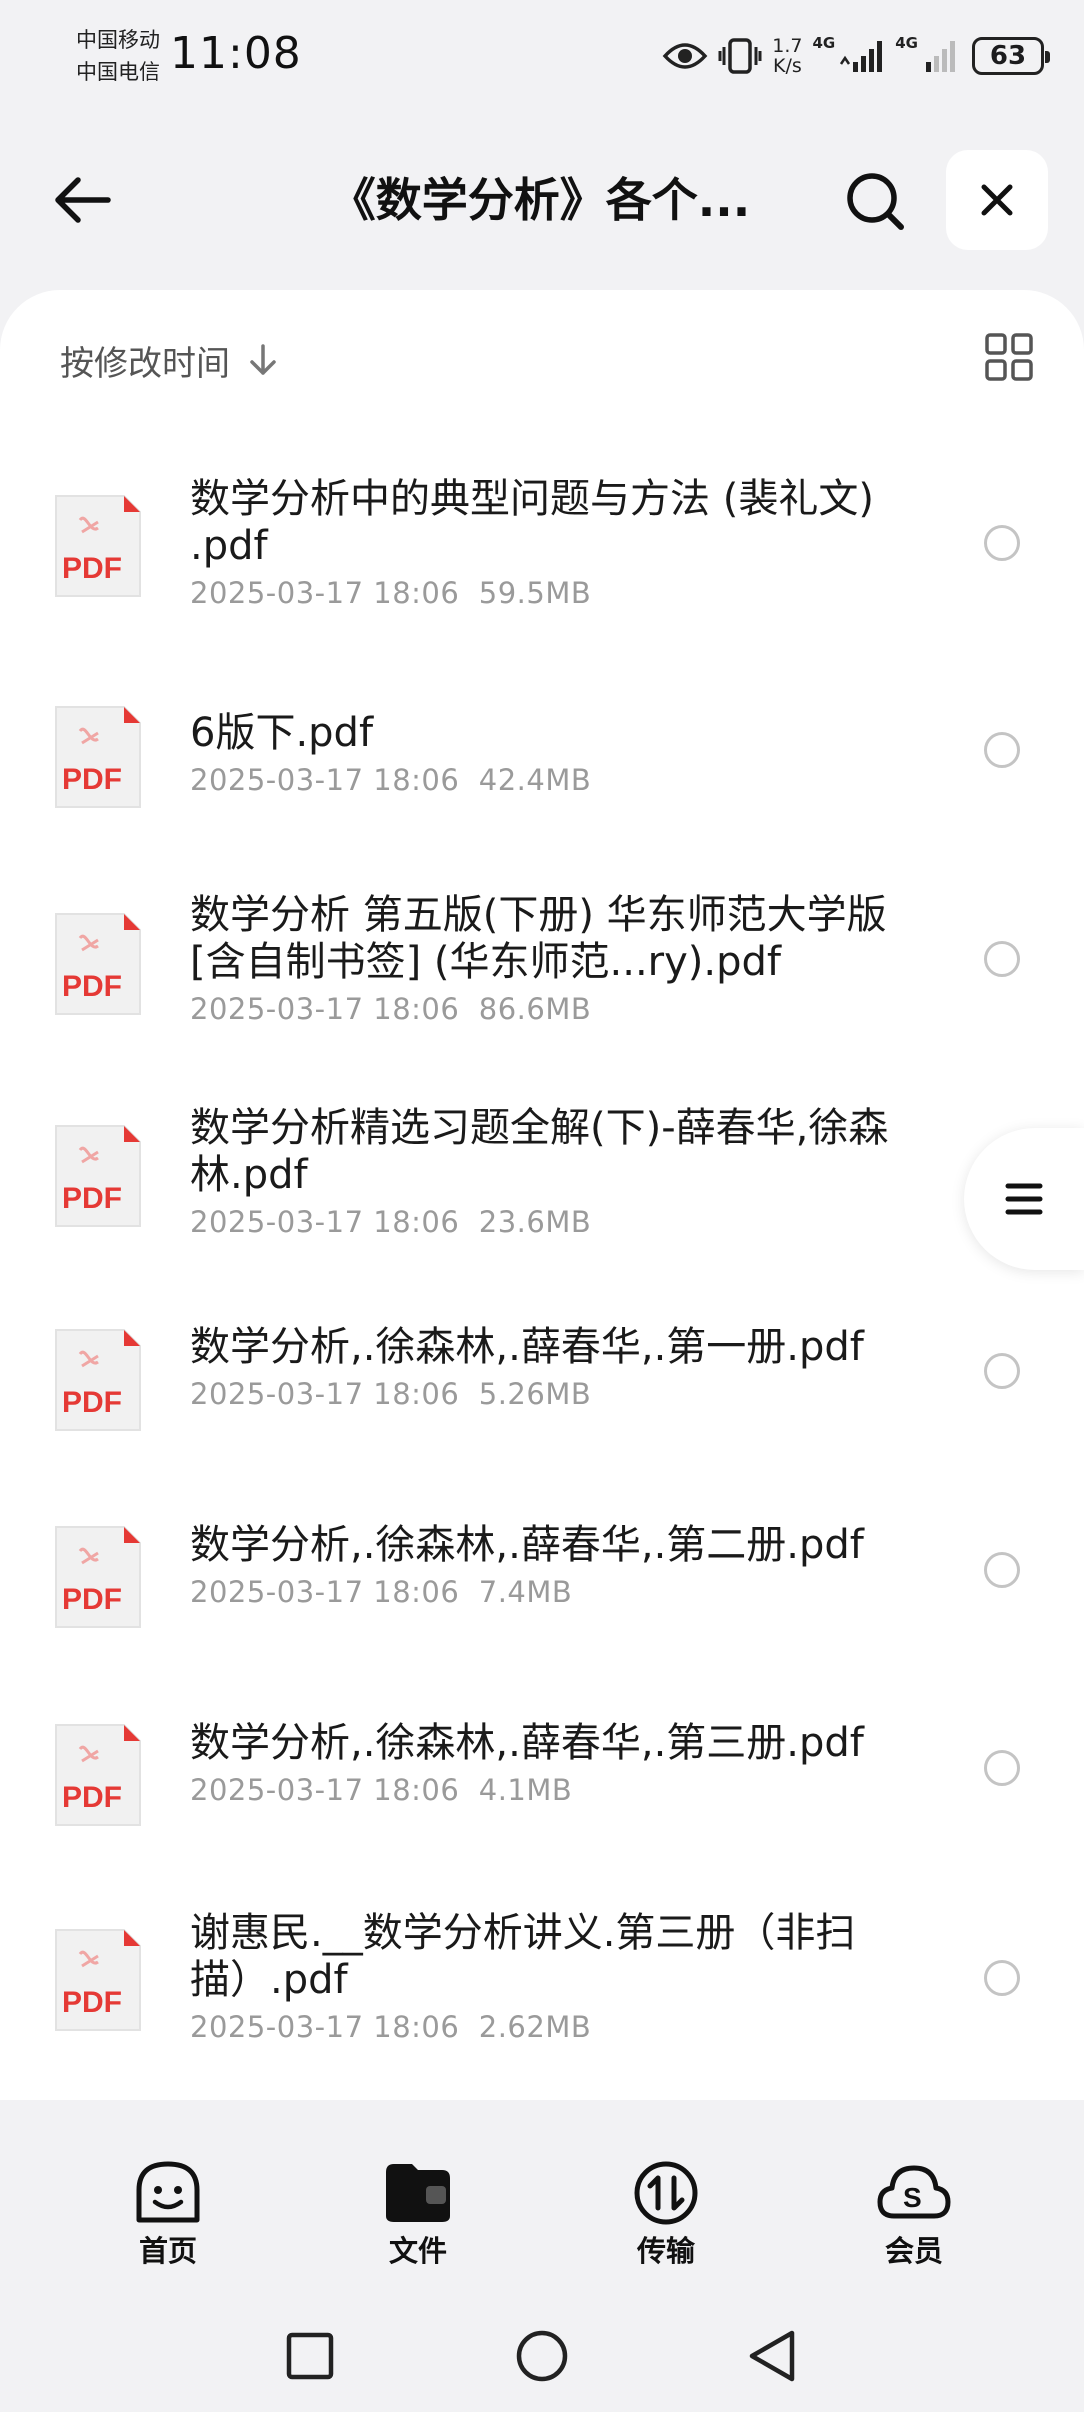 This screenshot has height=2412, width=1084. What do you see at coordinates (145, 363) in the screenshot?
I see `sort-label: 按修改时间` at bounding box center [145, 363].